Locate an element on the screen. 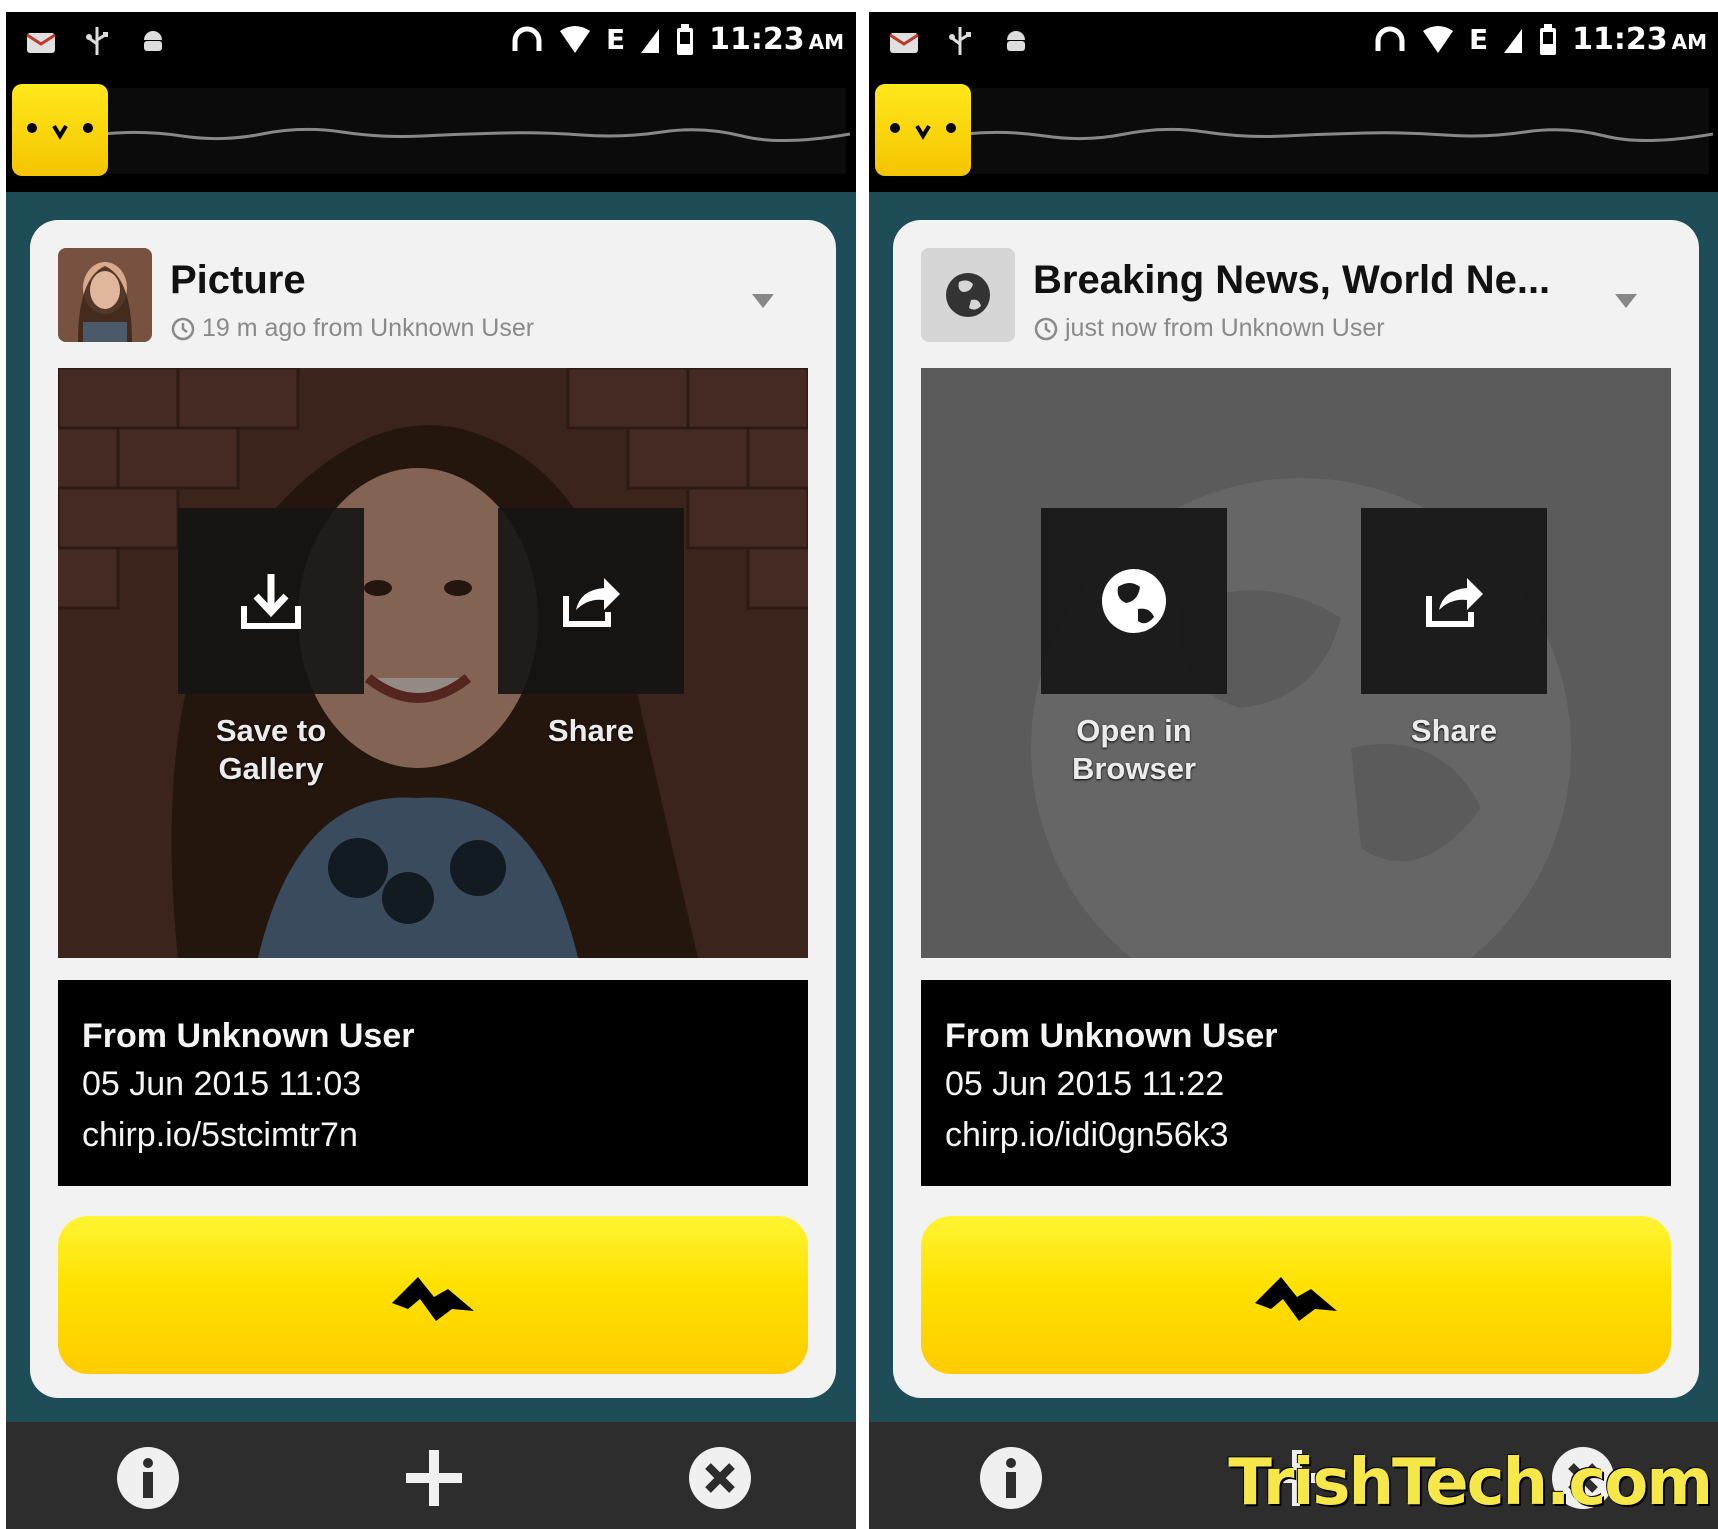  timestamp: 05 Jun 2015 11:03 is located at coordinates (222, 1084).